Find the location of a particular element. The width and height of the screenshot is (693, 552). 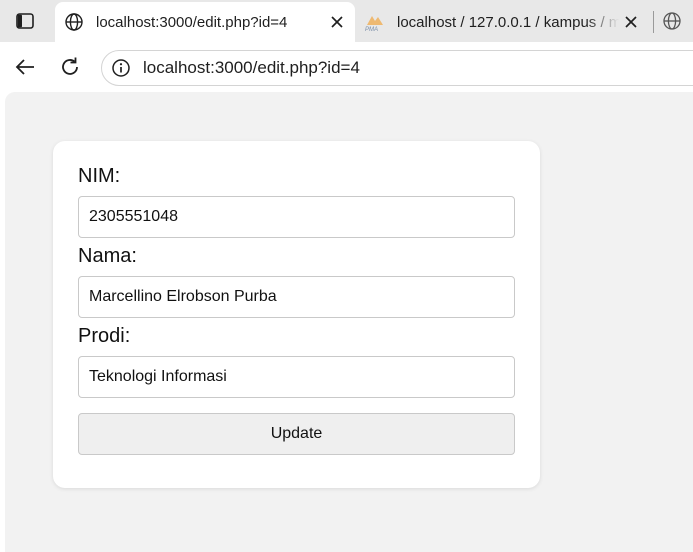

prodi-input is located at coordinates (296, 377).